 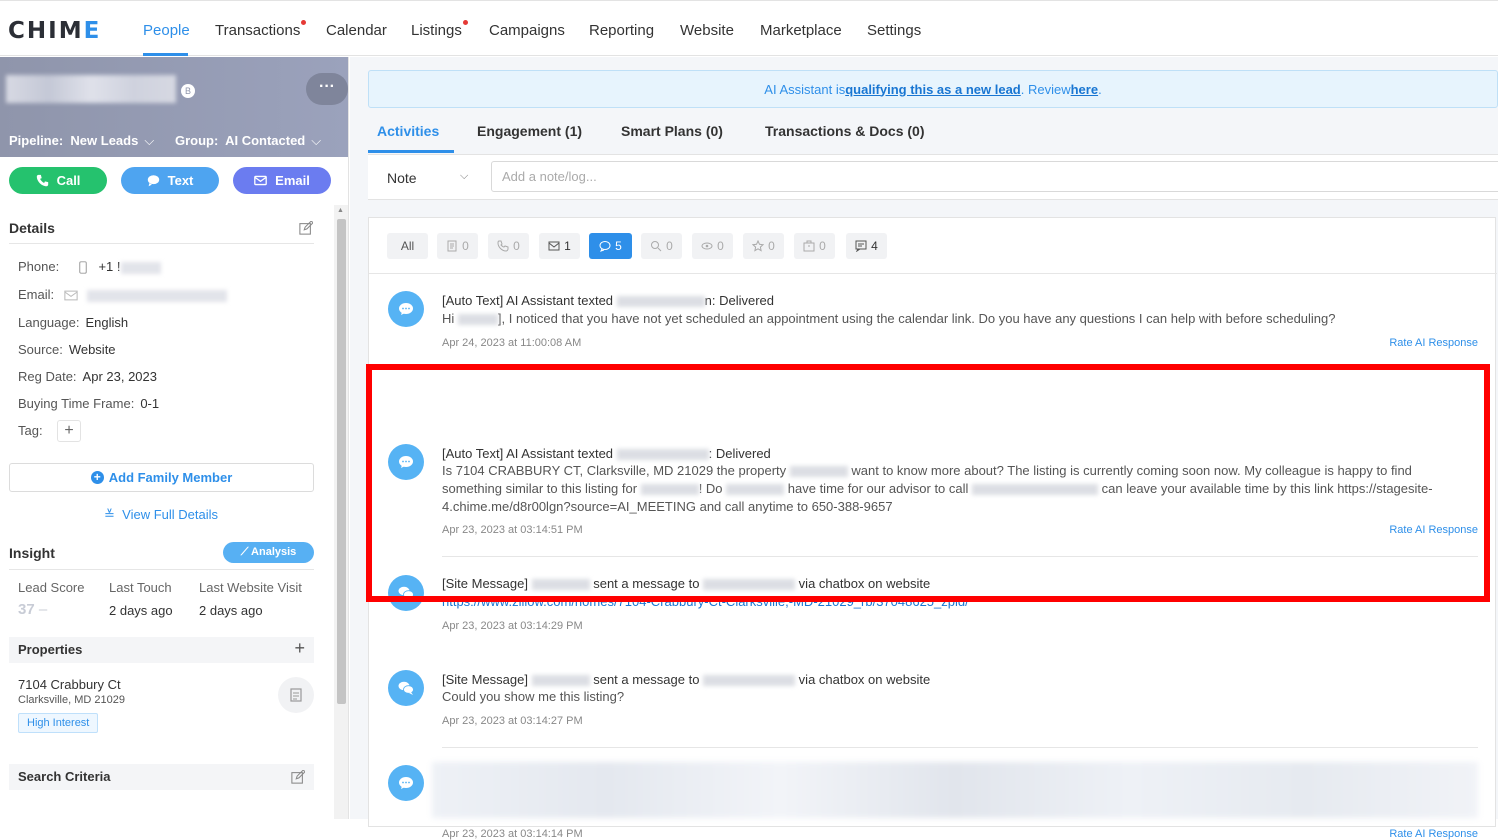 I want to click on pipeline-selector: Pipeline: New Leads ⌵, so click(x=81, y=141).